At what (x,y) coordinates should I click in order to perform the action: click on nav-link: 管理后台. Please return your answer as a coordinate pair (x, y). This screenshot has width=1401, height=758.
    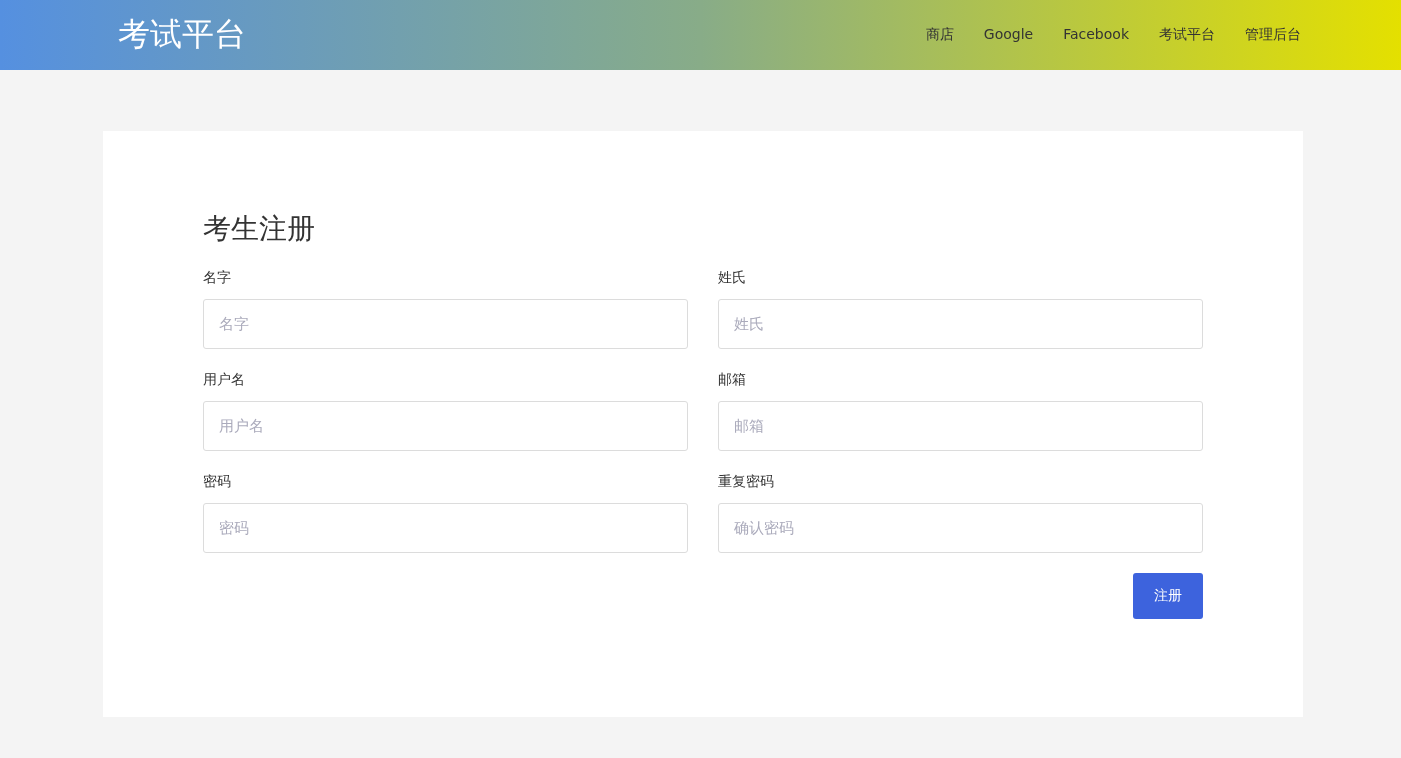
    Looking at the image, I should click on (1273, 35).